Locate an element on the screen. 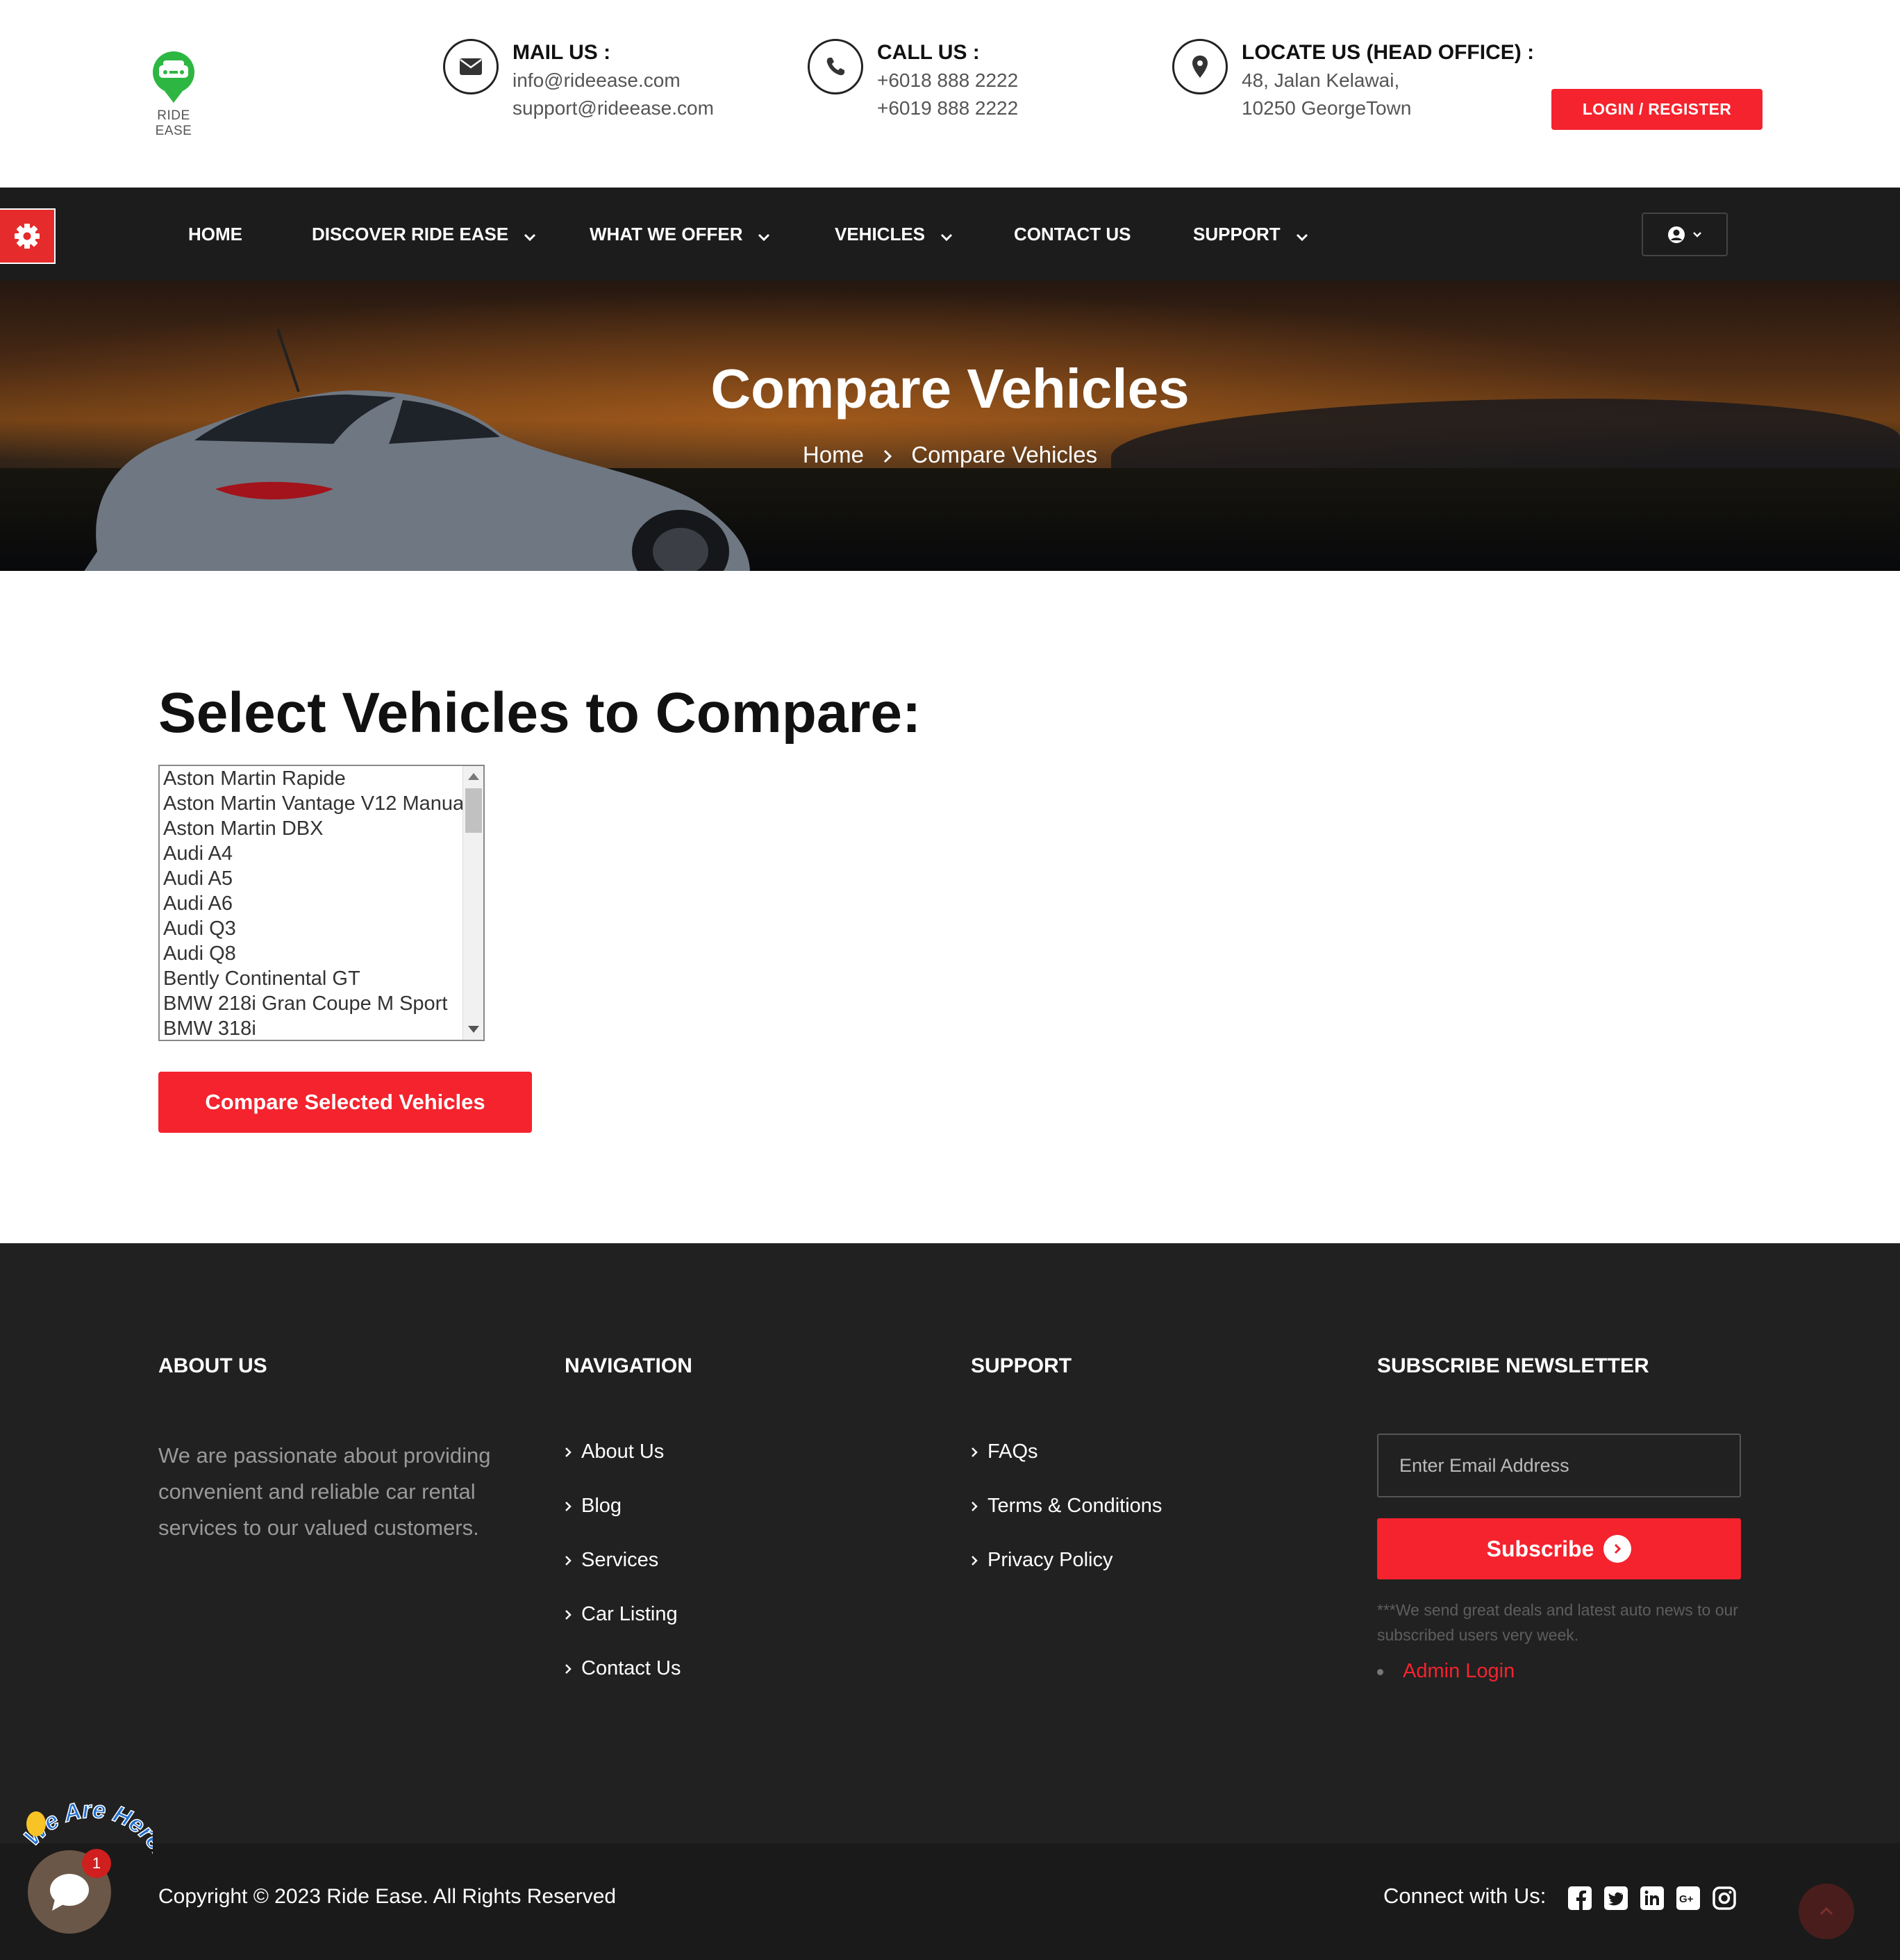 This screenshot has width=1900, height=1960. svg-text: G+ is located at coordinates (1686, 1899).